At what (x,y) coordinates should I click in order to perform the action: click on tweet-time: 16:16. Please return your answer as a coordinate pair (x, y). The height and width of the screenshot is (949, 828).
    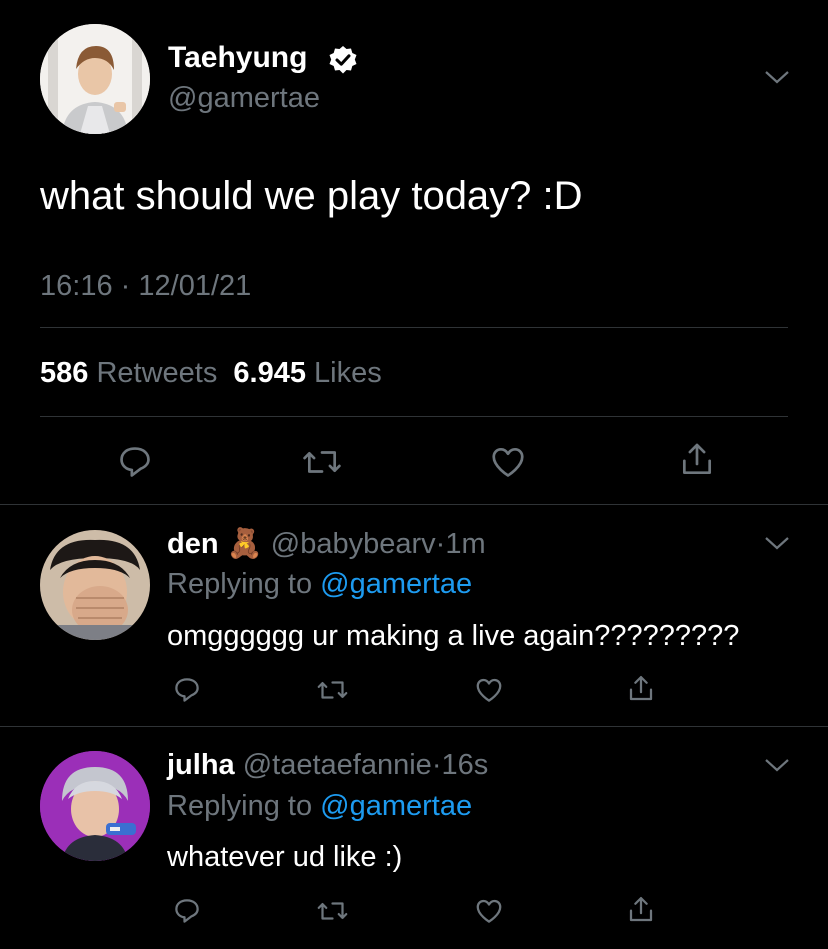
    Looking at the image, I should click on (76, 286).